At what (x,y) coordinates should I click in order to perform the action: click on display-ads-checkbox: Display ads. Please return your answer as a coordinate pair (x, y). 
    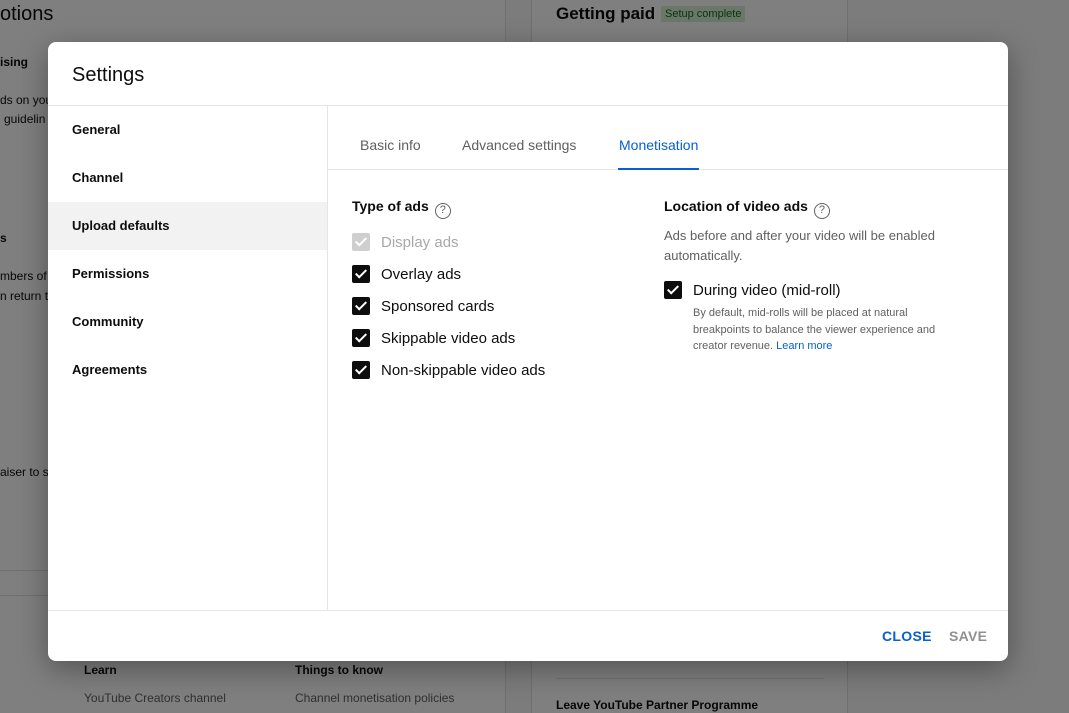
    Looking at the image, I should click on (405, 242).